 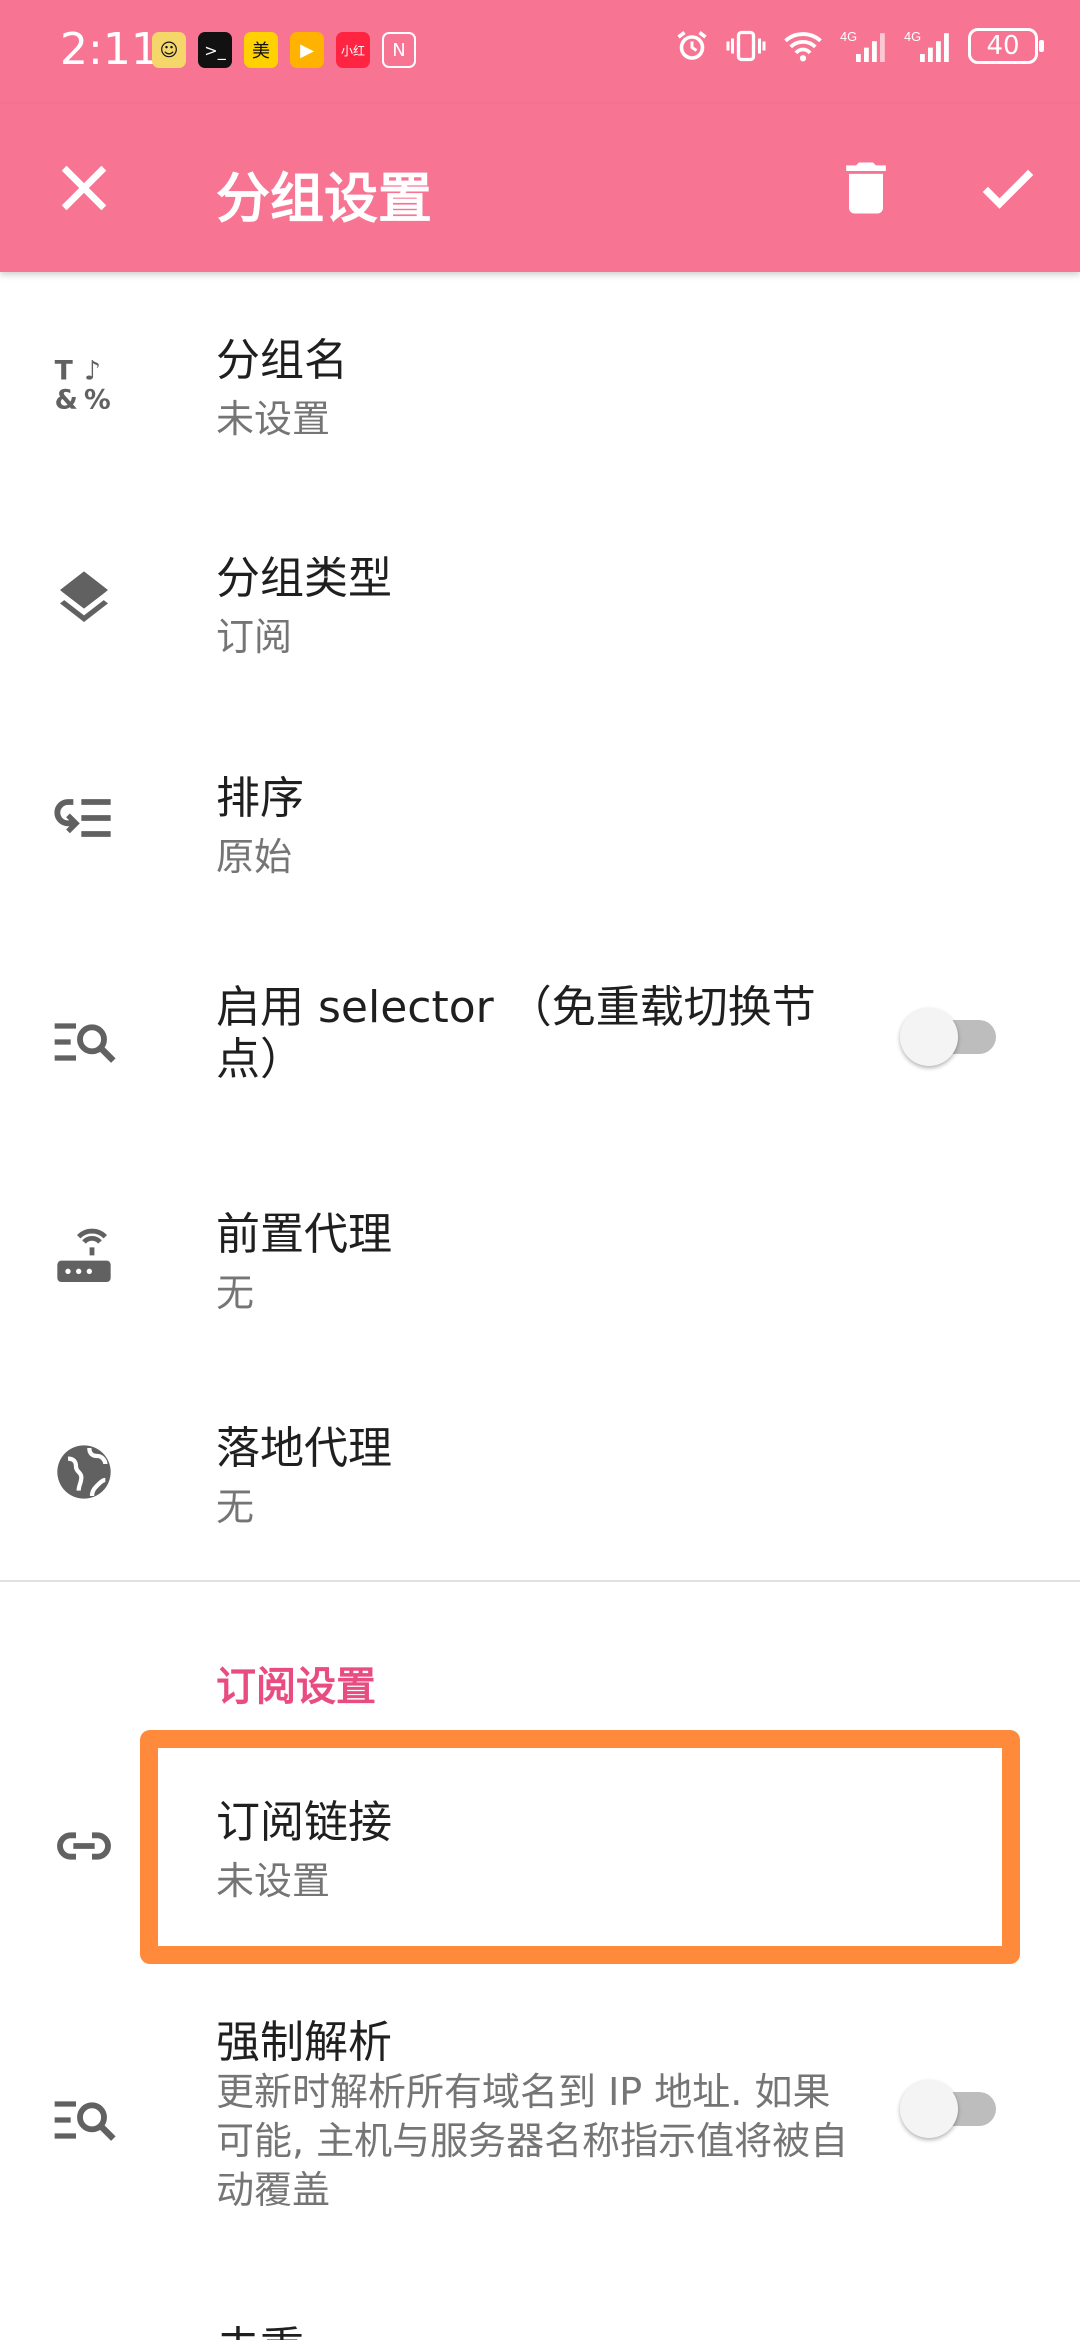 I want to click on group-name-setting: T ♪ & % 分组名 未设置, so click(x=540, y=381).